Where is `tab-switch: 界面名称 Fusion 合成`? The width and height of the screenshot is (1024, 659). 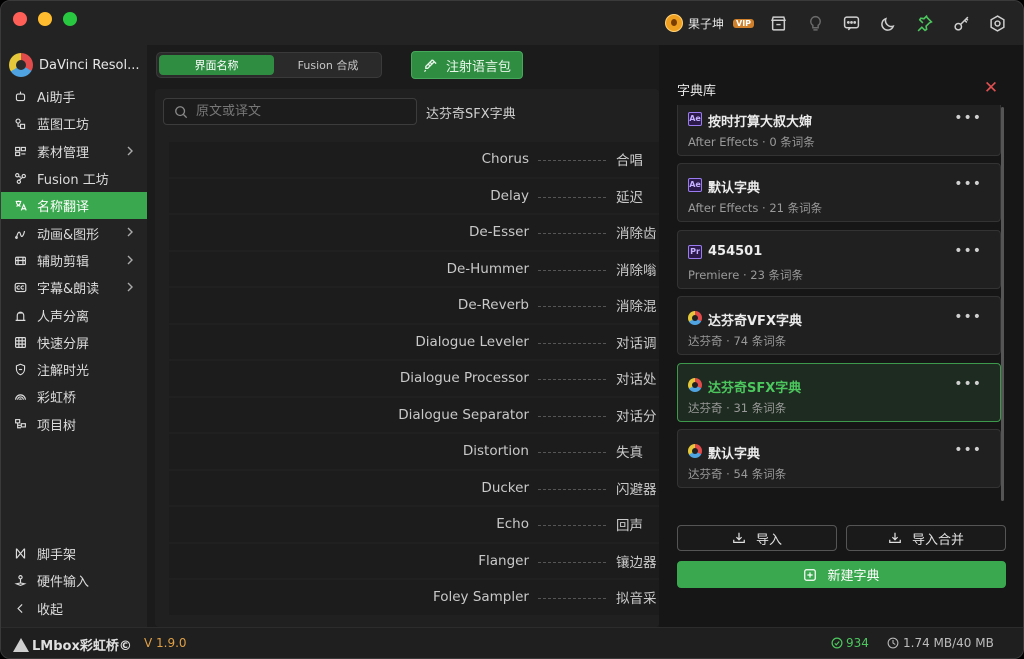 tab-switch: 界面名称 Fusion 合成 is located at coordinates (269, 65).